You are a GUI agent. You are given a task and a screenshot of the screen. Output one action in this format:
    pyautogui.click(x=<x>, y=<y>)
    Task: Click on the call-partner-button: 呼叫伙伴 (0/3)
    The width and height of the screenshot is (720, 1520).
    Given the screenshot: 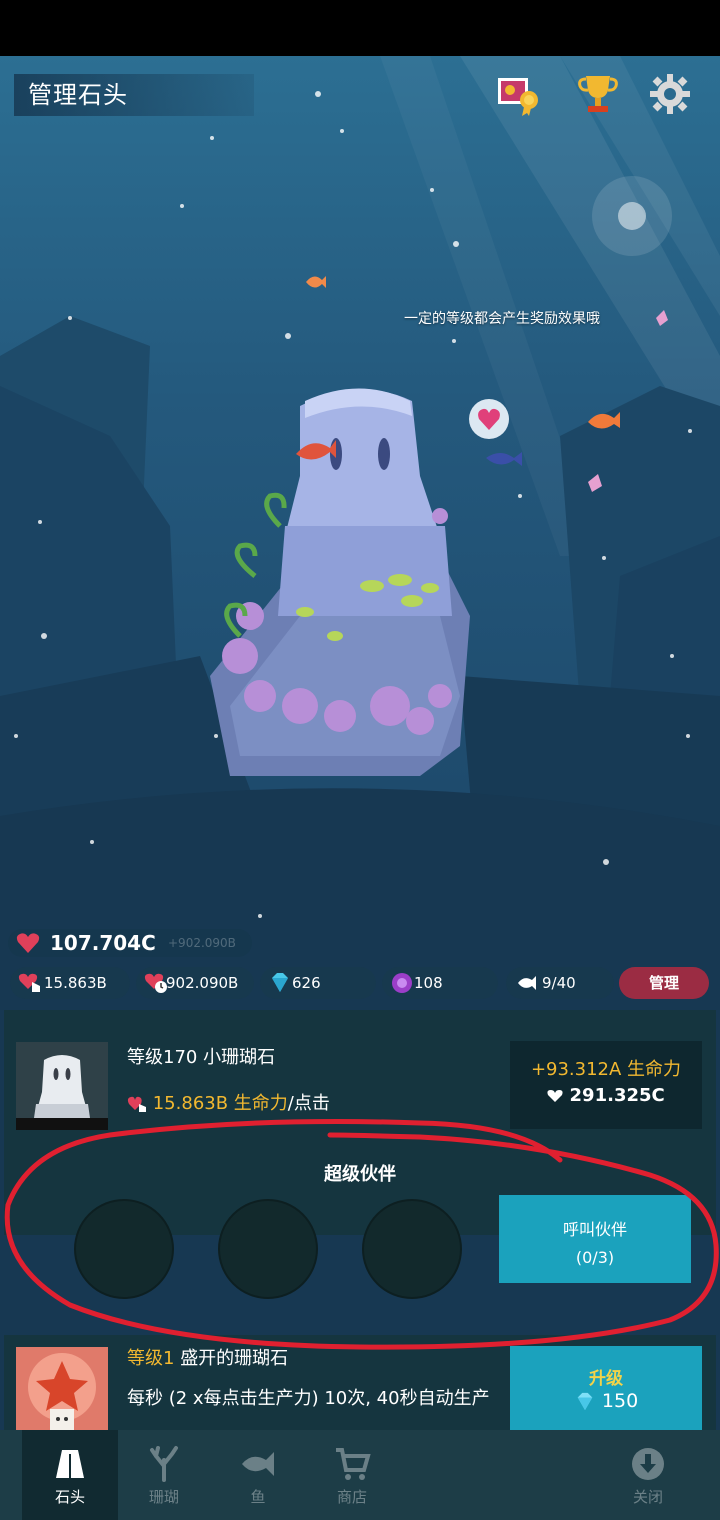 What is the action you would take?
    pyautogui.click(x=595, y=1239)
    